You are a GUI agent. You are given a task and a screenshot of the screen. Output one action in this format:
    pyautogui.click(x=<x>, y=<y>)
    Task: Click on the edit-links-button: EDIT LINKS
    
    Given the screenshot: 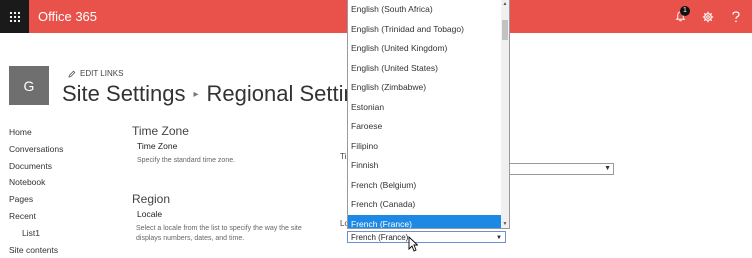 What is the action you would take?
    pyautogui.click(x=95, y=73)
    